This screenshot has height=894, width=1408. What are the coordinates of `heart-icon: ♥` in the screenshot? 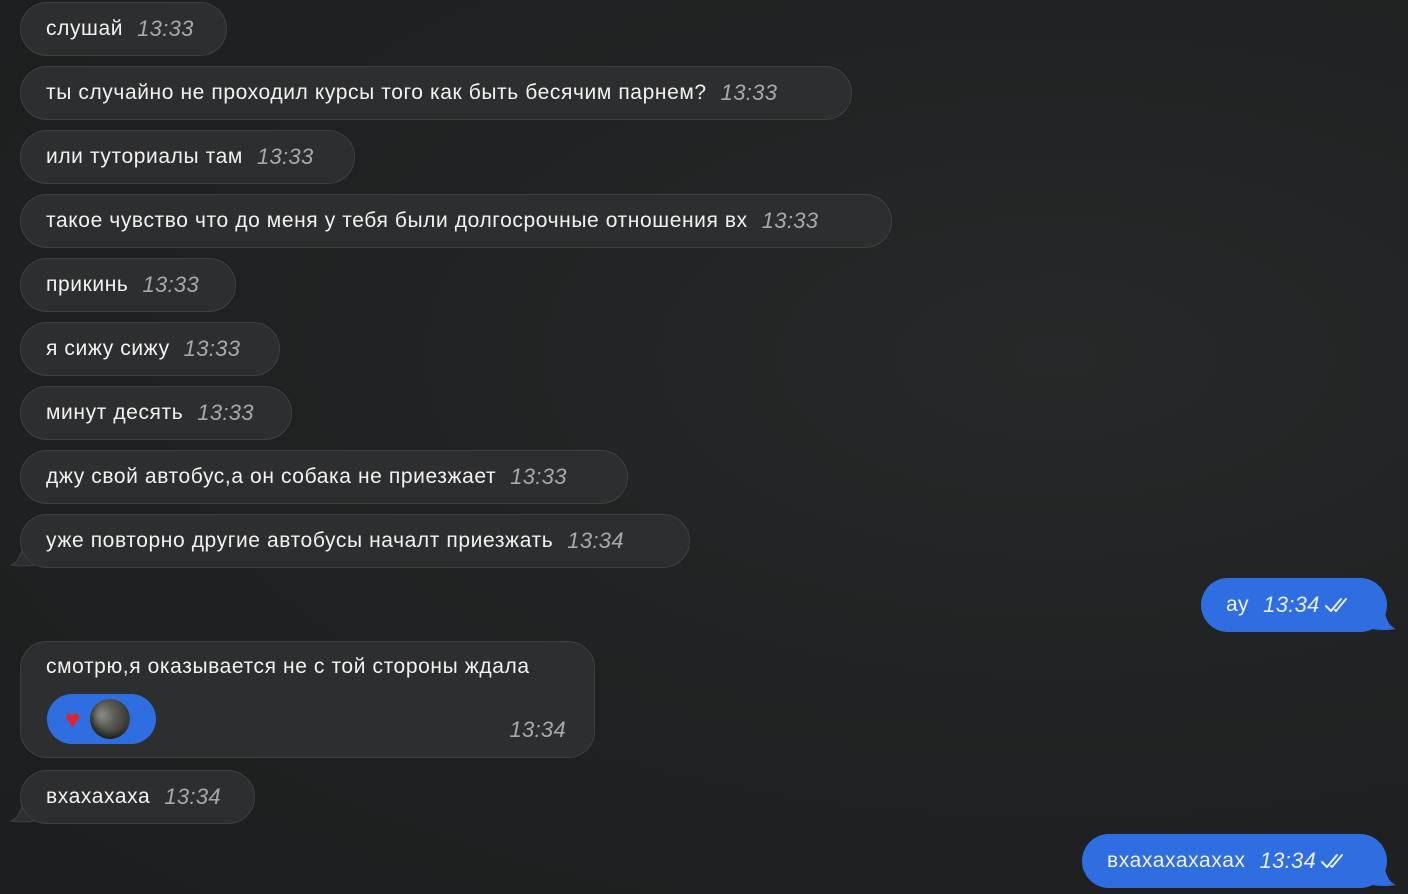 It's located at (73, 719).